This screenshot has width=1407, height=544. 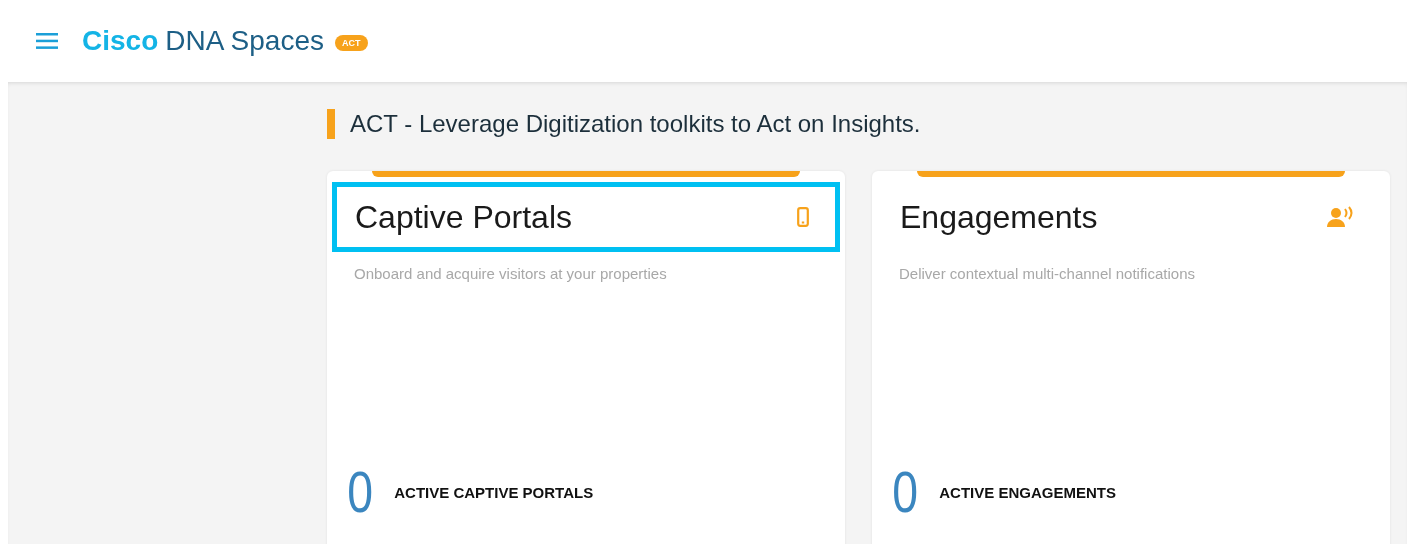 What do you see at coordinates (463, 217) in the screenshot?
I see `card-title: Captive Portals` at bounding box center [463, 217].